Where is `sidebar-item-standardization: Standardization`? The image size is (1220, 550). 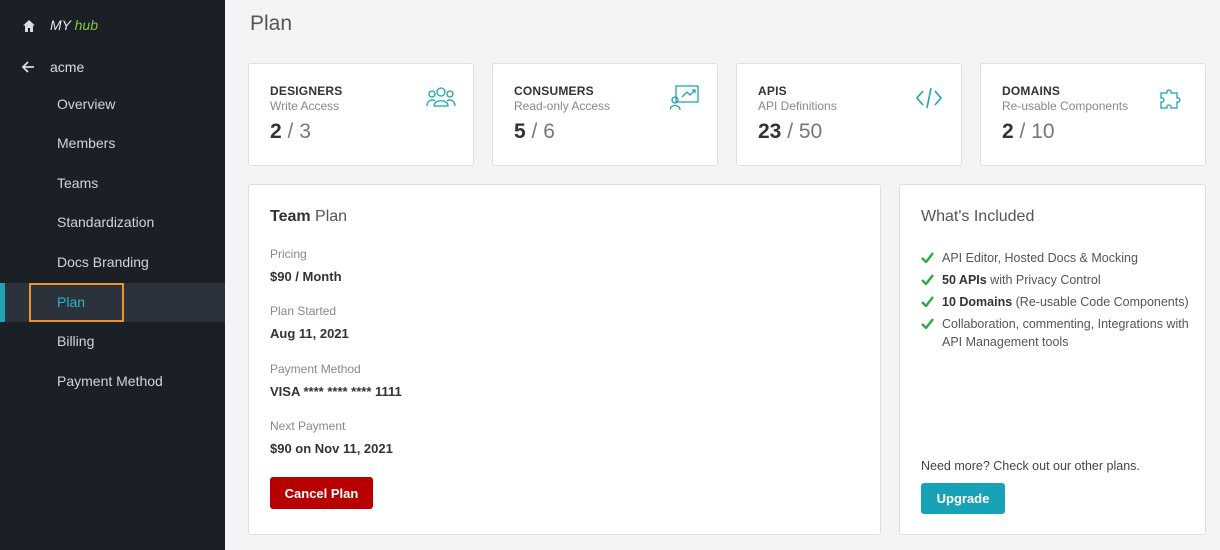 sidebar-item-standardization: Standardization is located at coordinates (112, 222).